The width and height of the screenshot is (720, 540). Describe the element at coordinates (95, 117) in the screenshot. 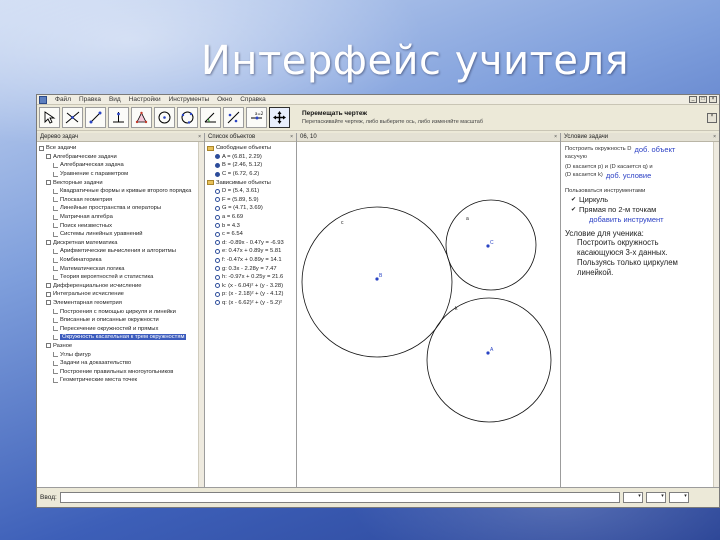

I see `segment-icon` at that location.